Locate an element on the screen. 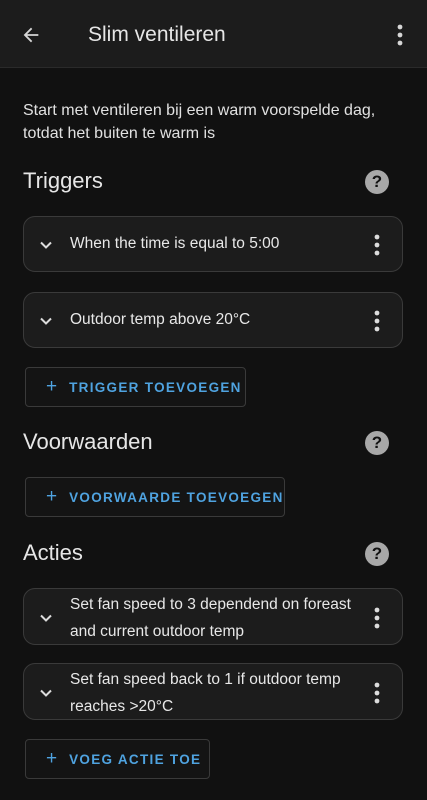 The width and height of the screenshot is (427, 800). trigger-card-1: When the time is equal to 5:00 is located at coordinates (213, 244).